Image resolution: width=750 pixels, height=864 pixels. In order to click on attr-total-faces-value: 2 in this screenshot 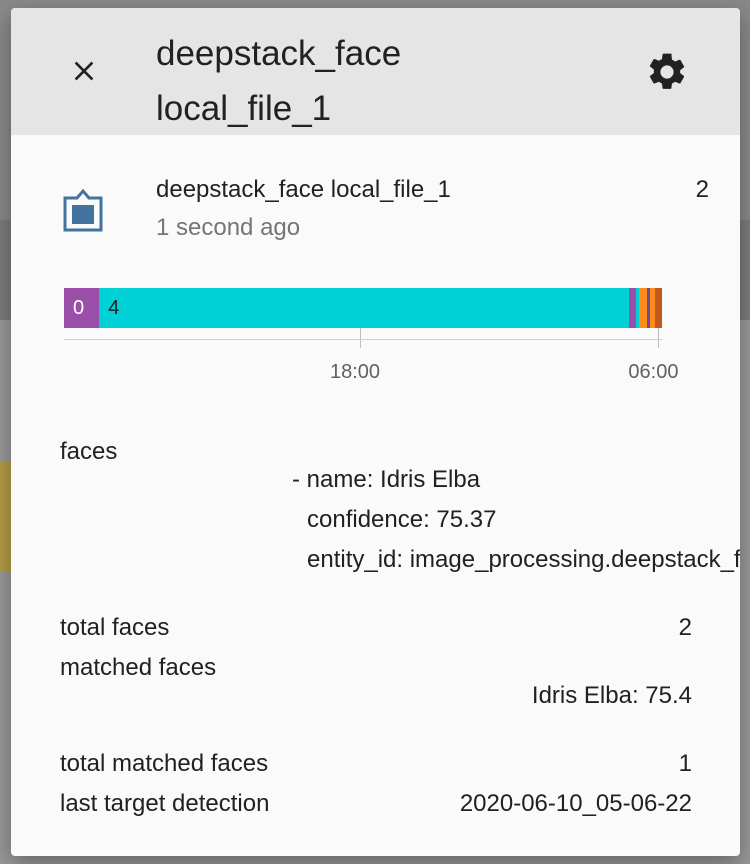, I will do `click(685, 627)`.